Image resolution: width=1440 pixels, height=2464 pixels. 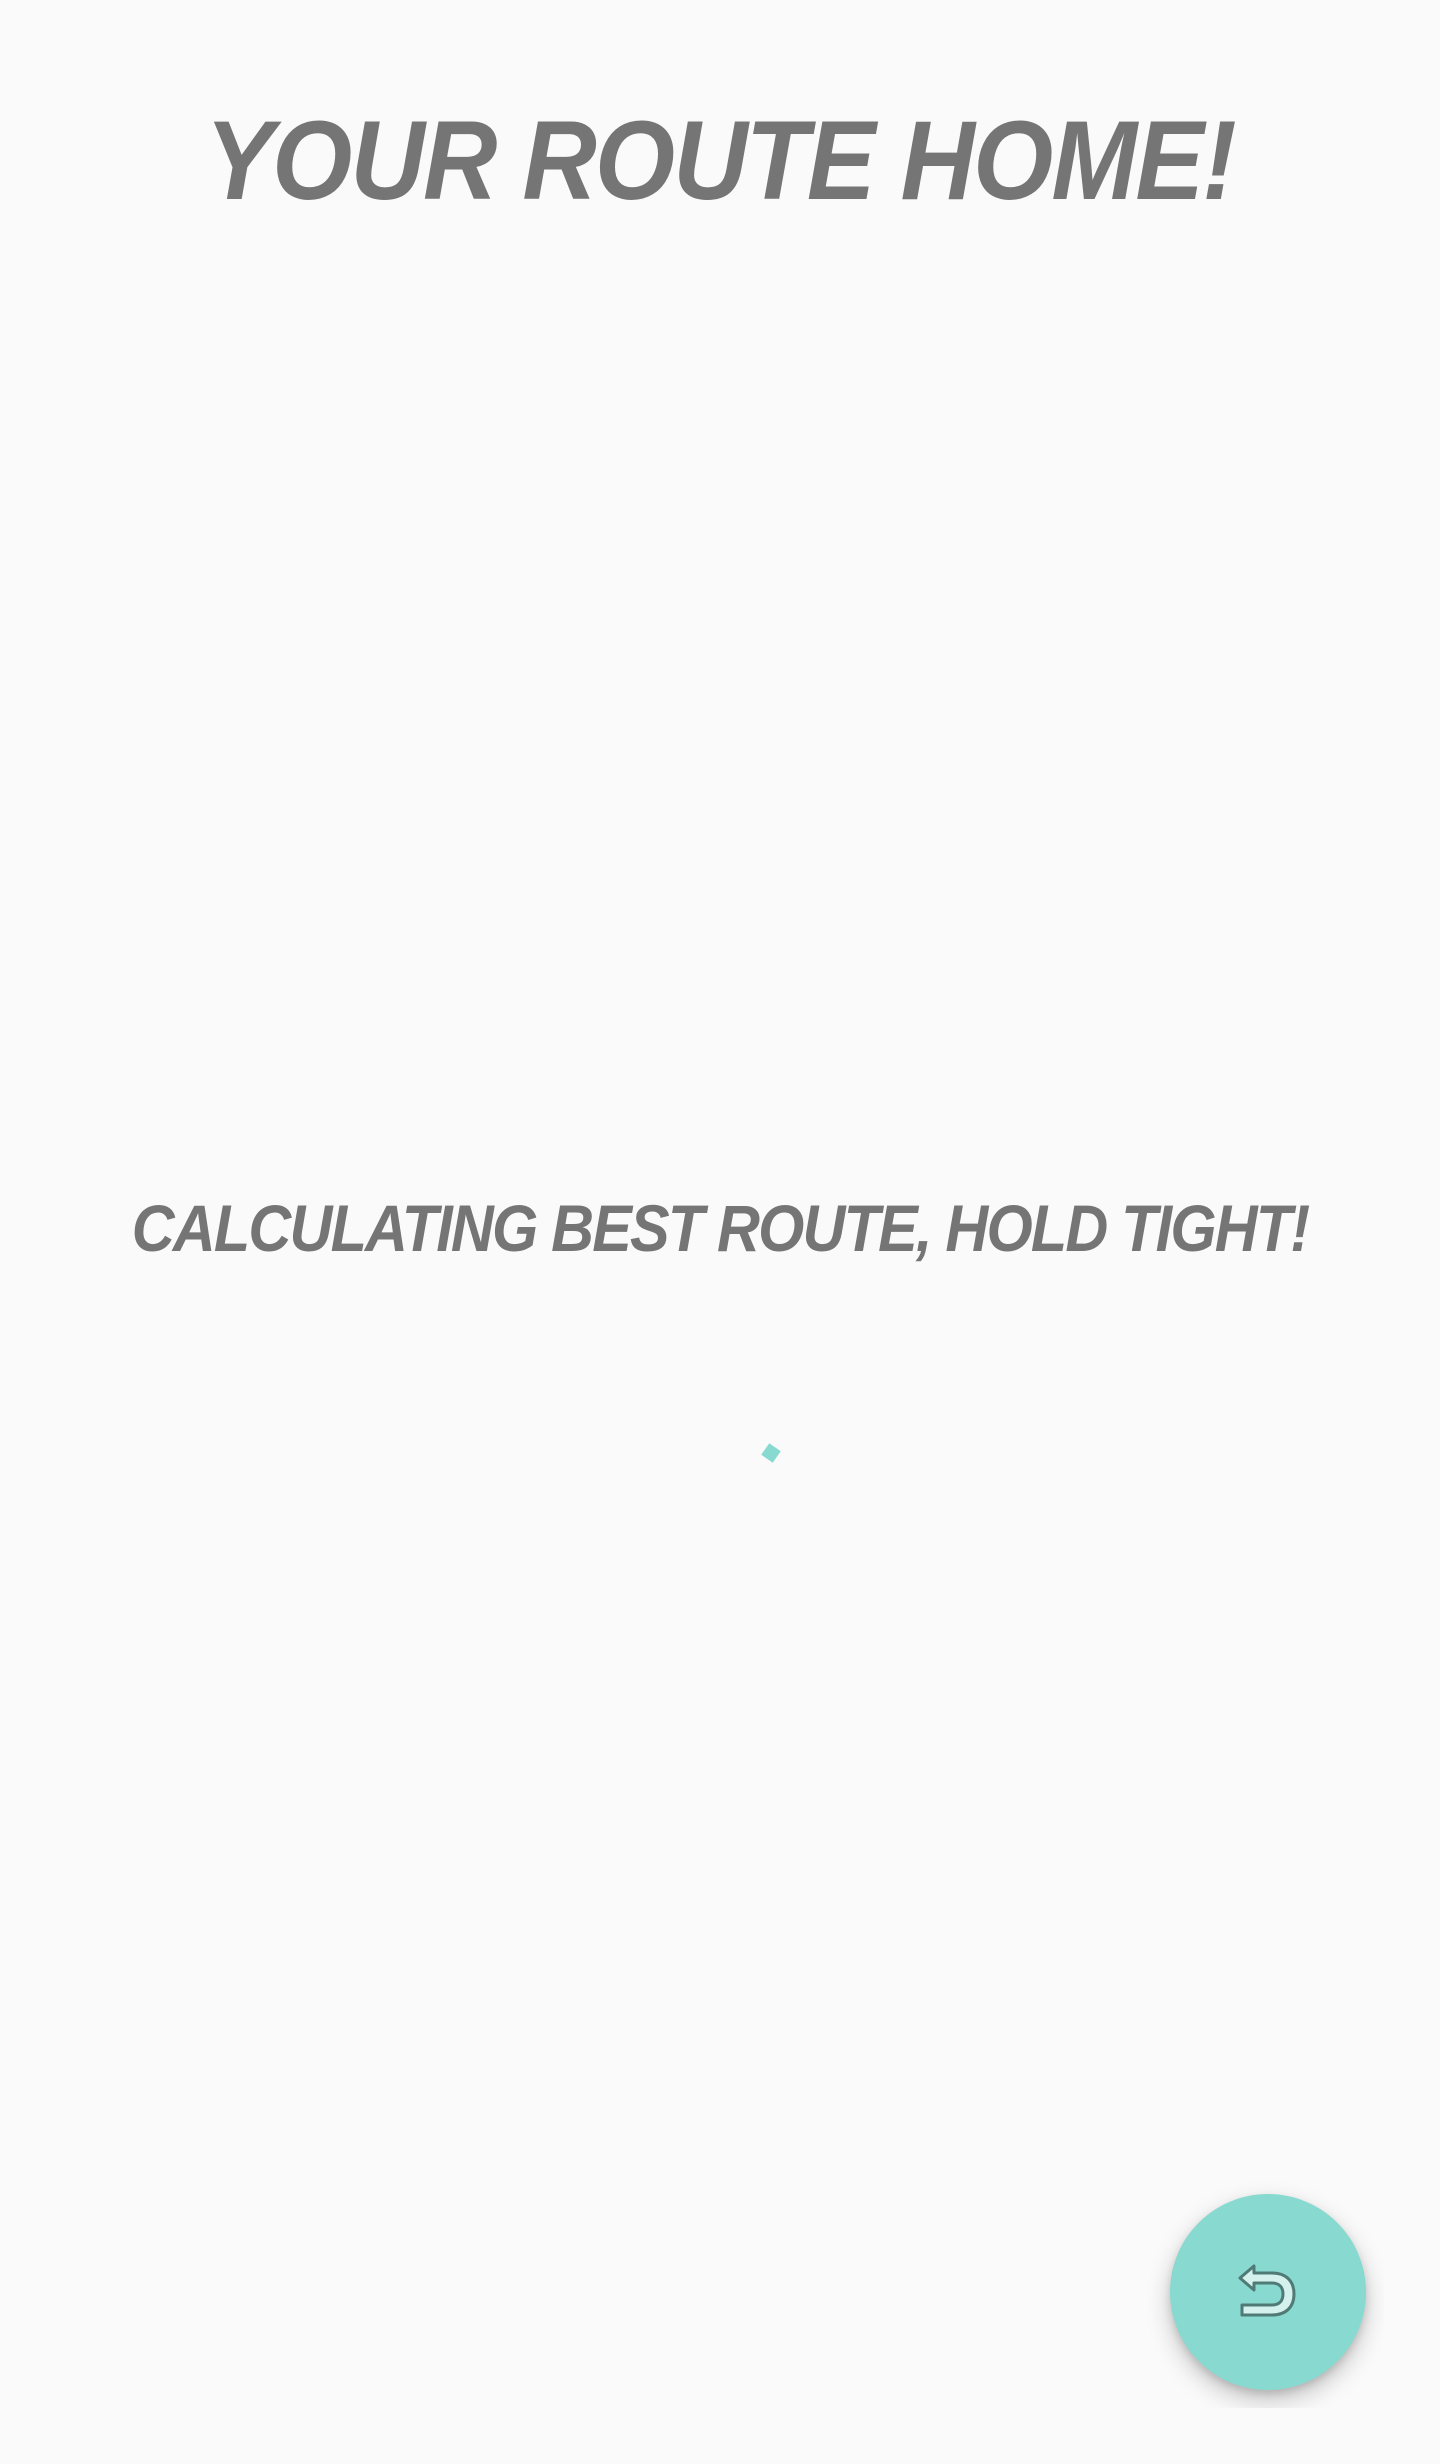 I want to click on page-title: Your Route Home!, so click(x=720, y=160).